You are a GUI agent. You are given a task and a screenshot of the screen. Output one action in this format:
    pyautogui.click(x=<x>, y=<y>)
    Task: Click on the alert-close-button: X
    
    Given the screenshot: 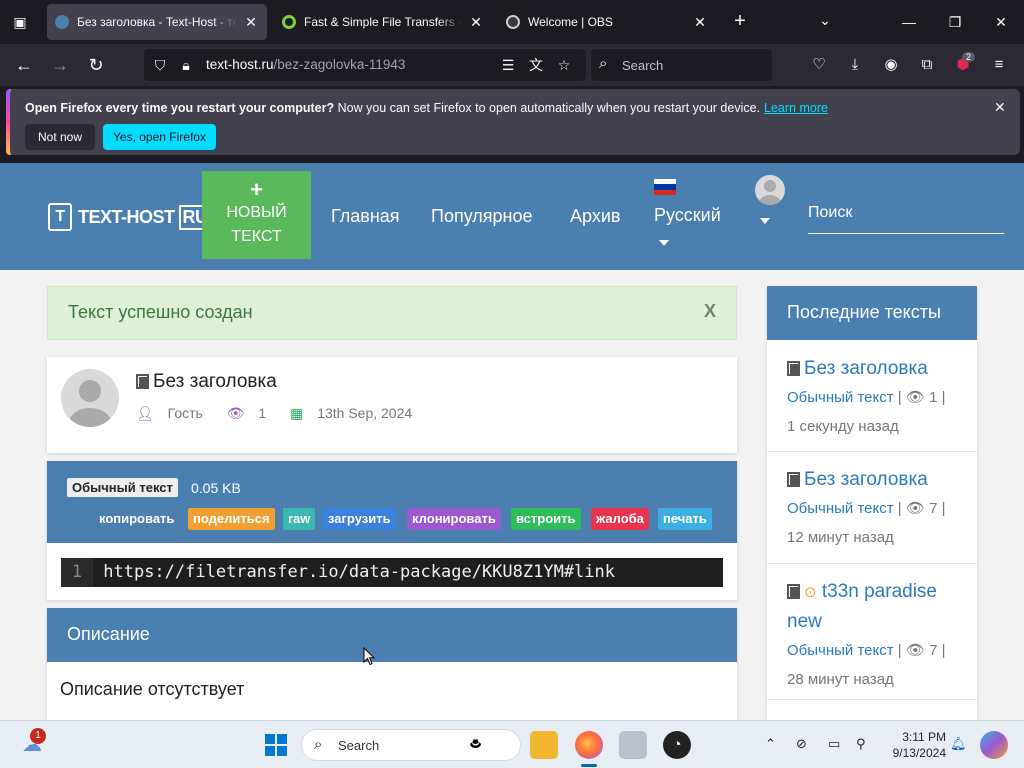 What is the action you would take?
    pyautogui.click(x=710, y=311)
    